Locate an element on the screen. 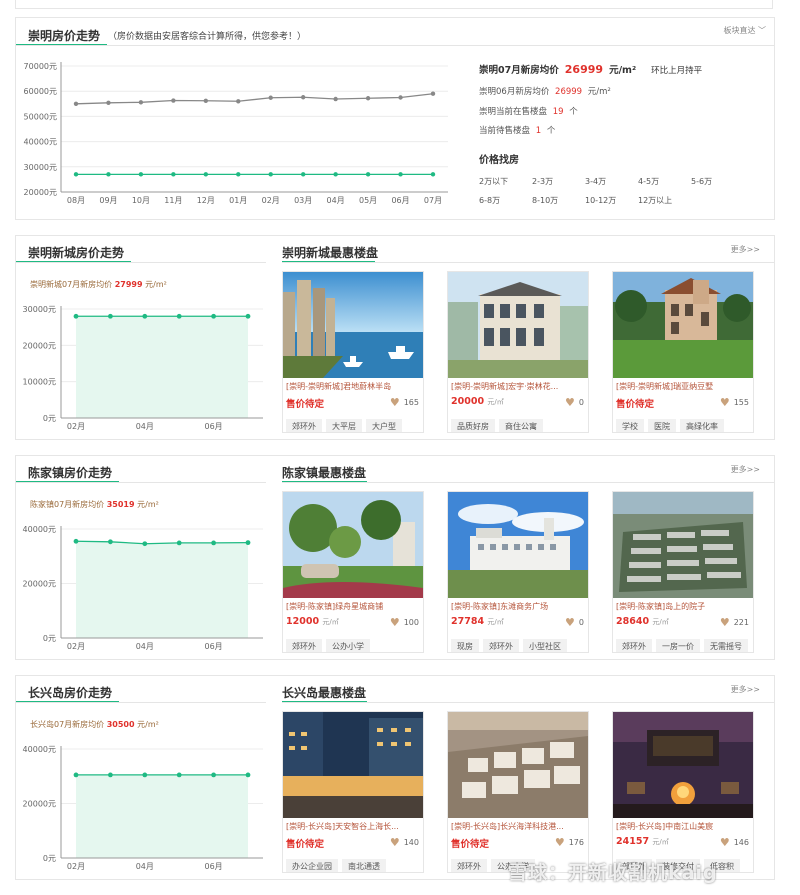  favorite-count: ♥ 221 is located at coordinates (734, 622).